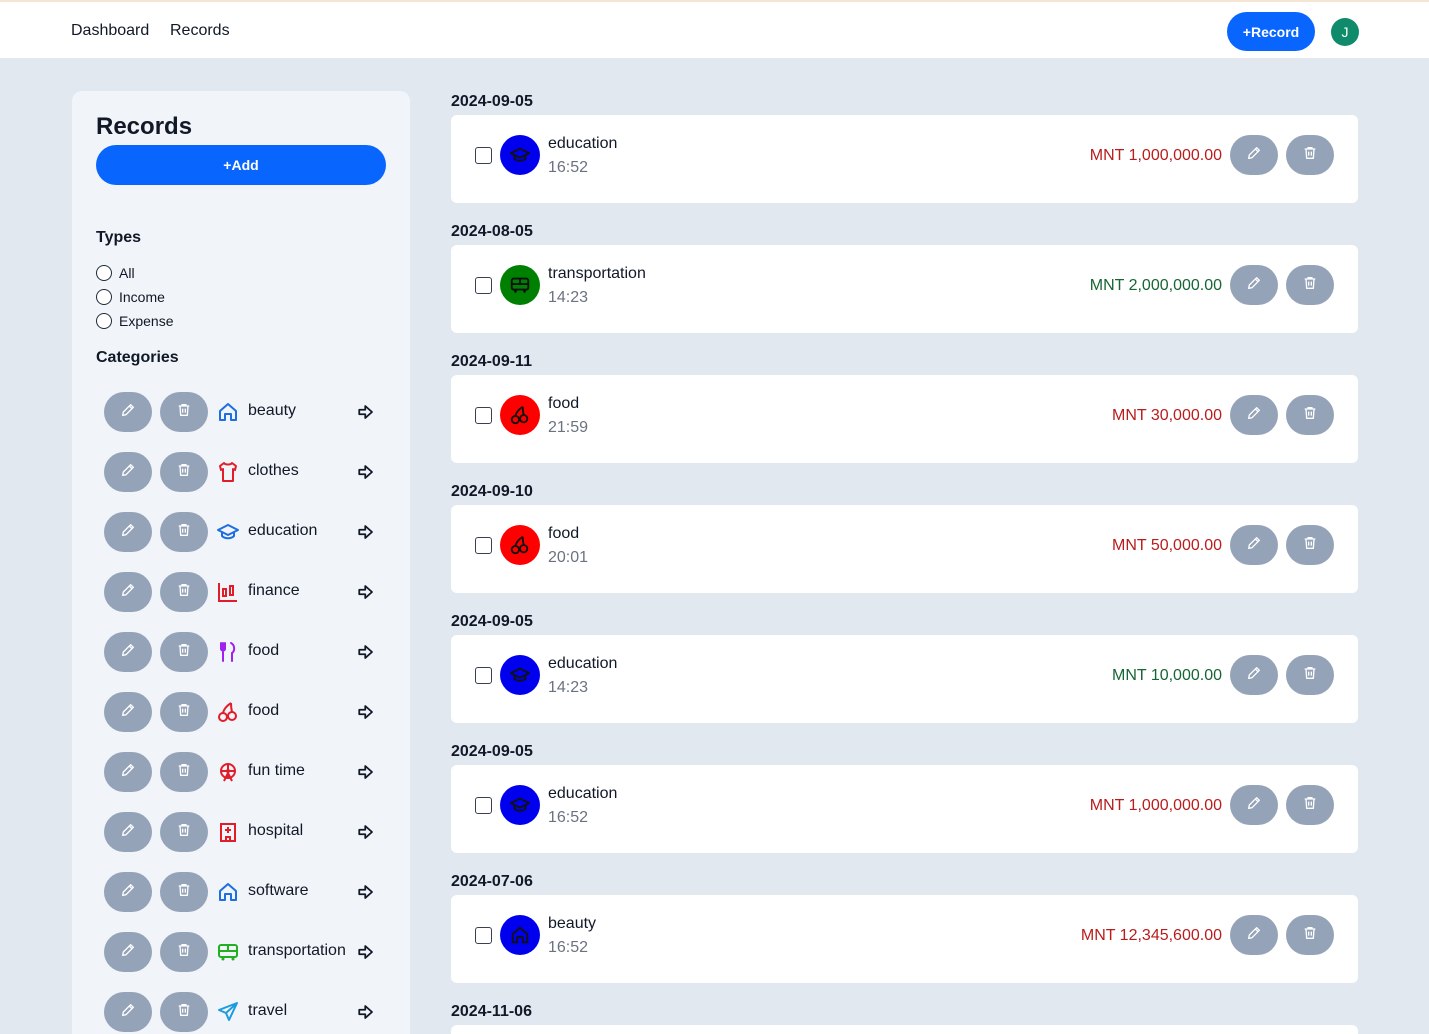  What do you see at coordinates (520, 545) in the screenshot?
I see `cherries-icon` at bounding box center [520, 545].